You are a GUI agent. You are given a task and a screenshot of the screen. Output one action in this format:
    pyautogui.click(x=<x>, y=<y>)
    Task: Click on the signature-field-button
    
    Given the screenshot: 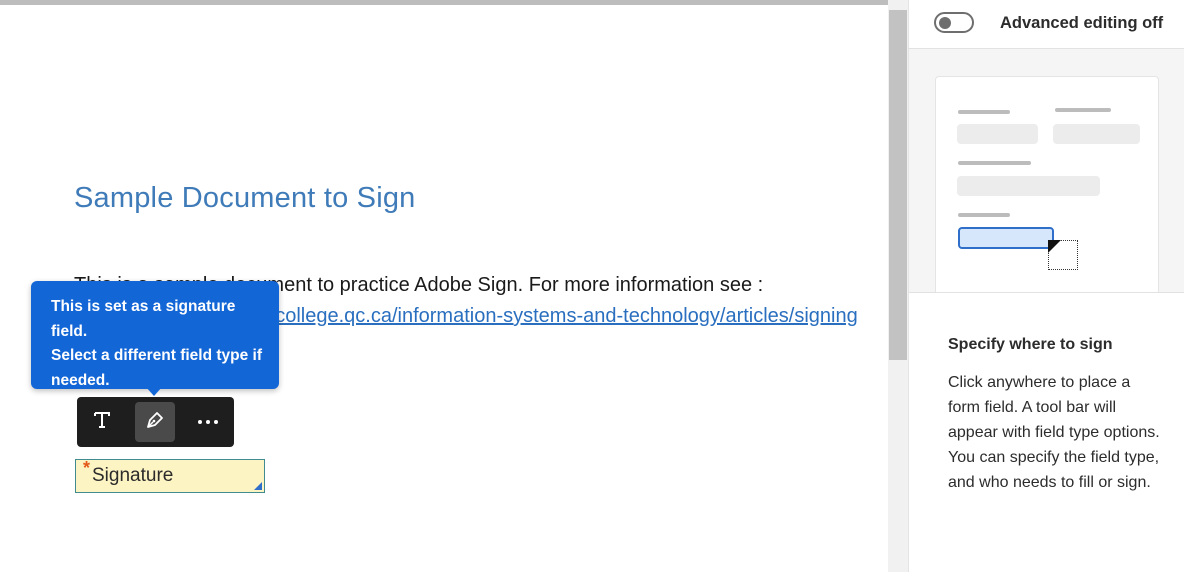 What is the action you would take?
    pyautogui.click(x=155, y=422)
    